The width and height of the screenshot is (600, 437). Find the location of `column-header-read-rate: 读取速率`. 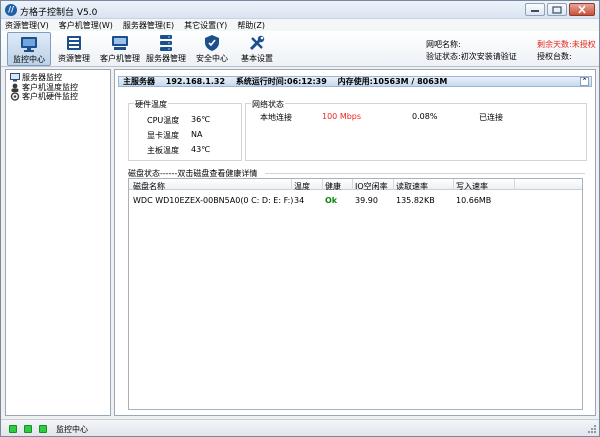

column-header-read-rate: 读取速率 is located at coordinates (412, 186).